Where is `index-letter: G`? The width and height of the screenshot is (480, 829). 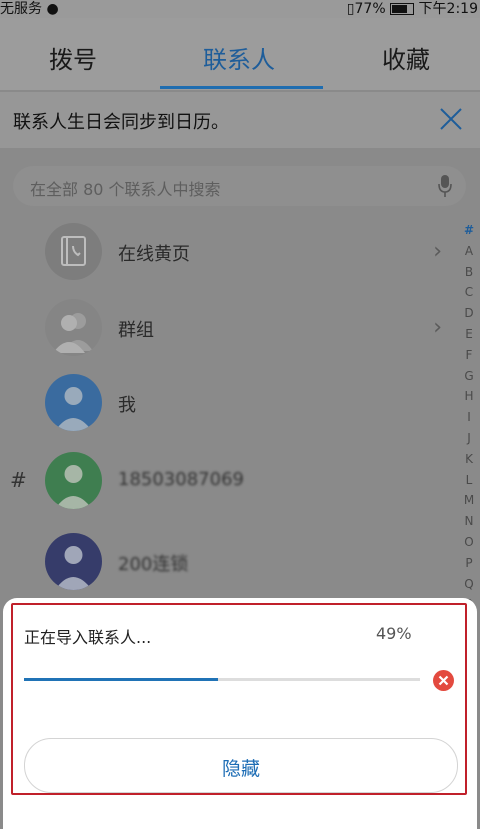
index-letter: G is located at coordinates (469, 376).